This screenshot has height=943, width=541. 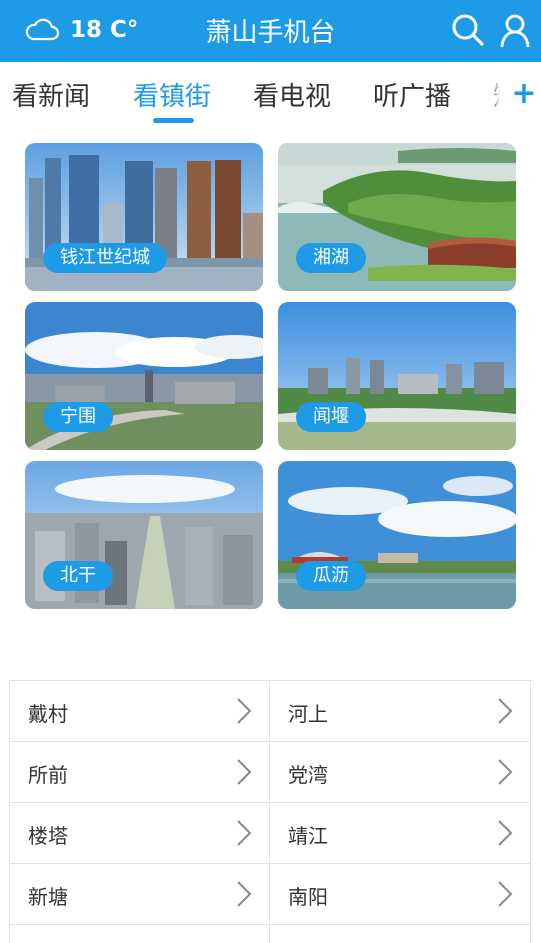 What do you see at coordinates (144, 376) in the screenshot?
I see `town-card-ningwei: 宁围` at bounding box center [144, 376].